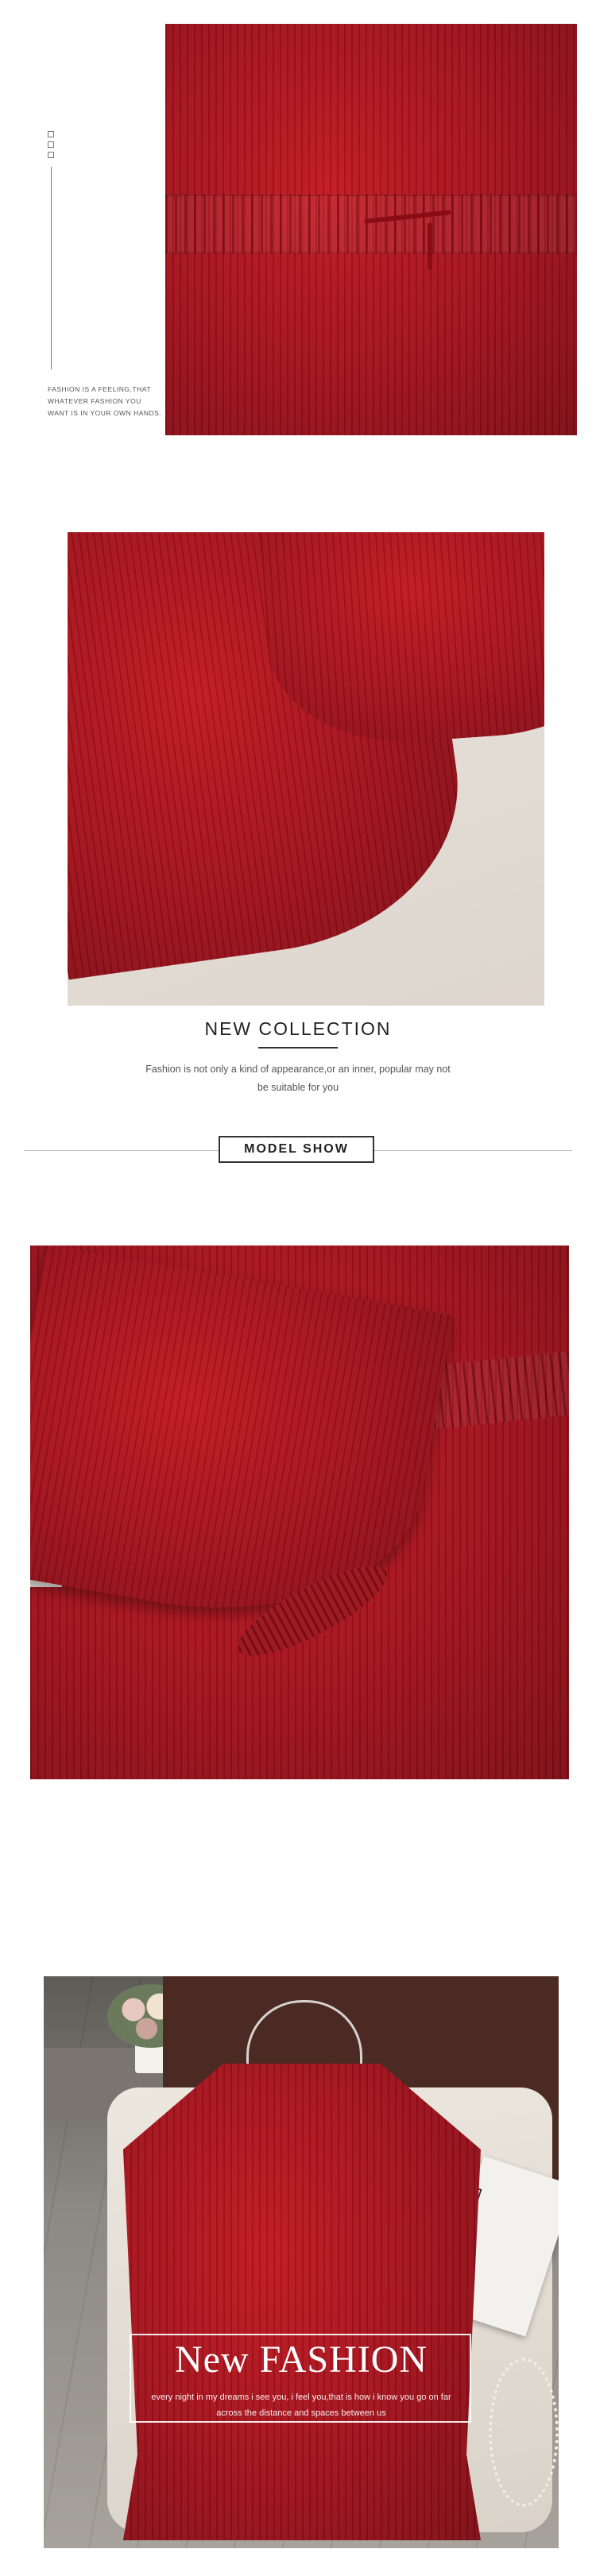  Describe the element at coordinates (298, 1028) in the screenshot. I see `collection-title: NEW COLLECTION` at that location.